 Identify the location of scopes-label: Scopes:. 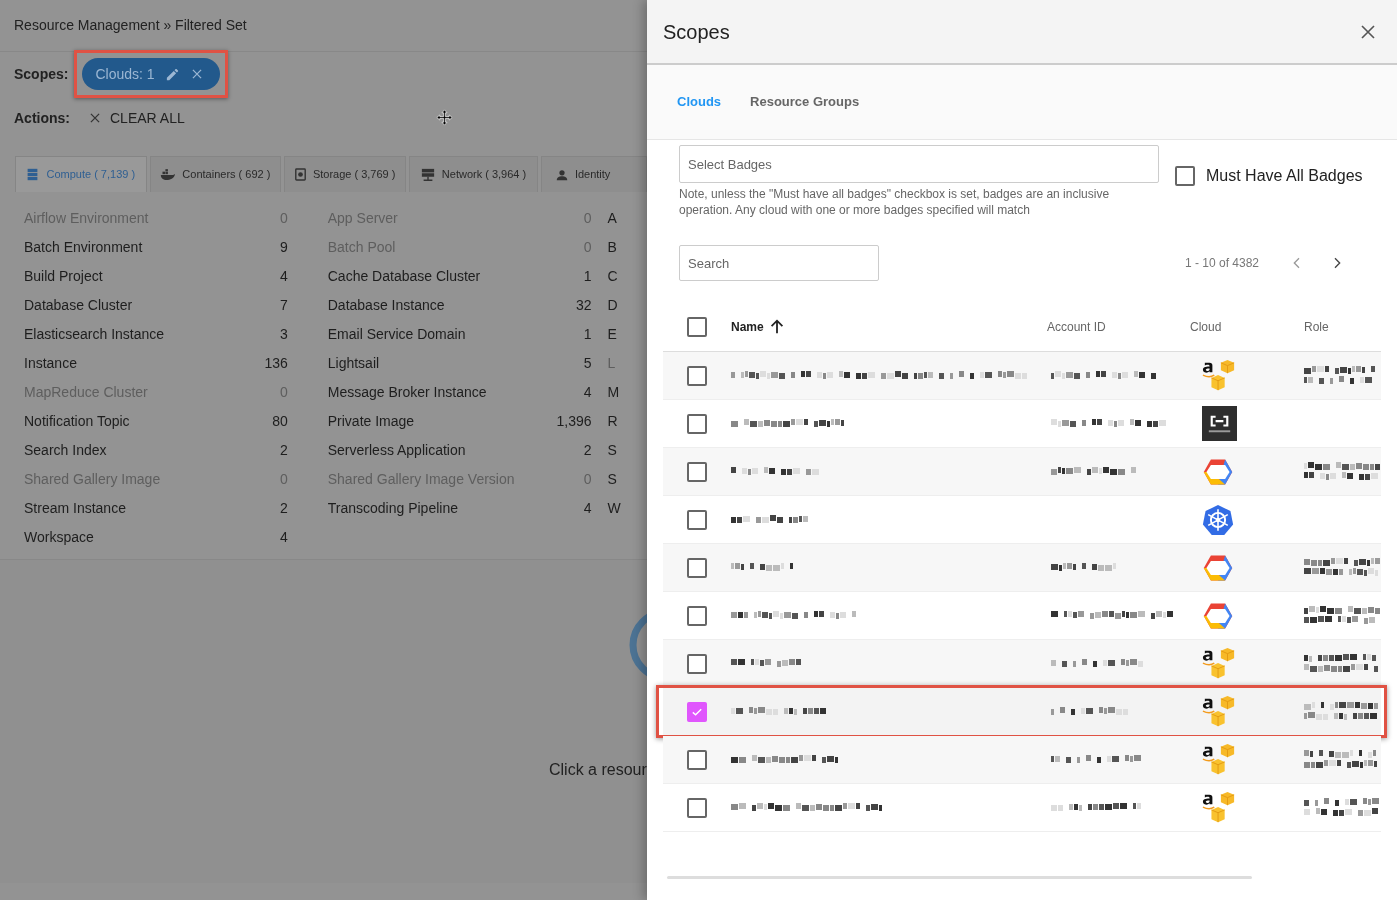
(41, 74).